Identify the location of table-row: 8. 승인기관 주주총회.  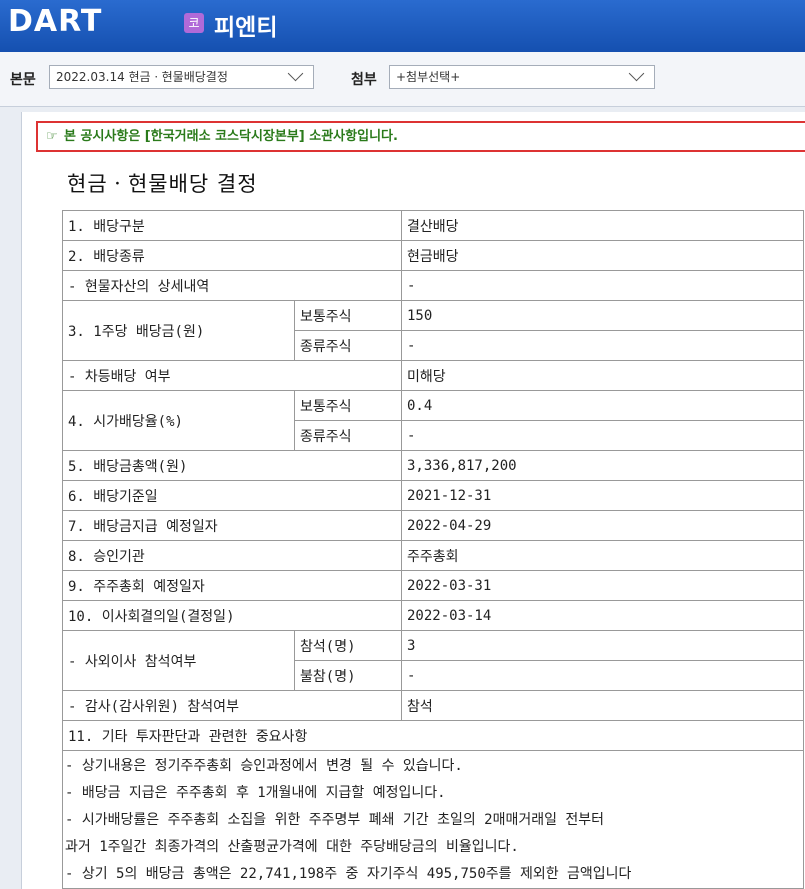
(433, 555).